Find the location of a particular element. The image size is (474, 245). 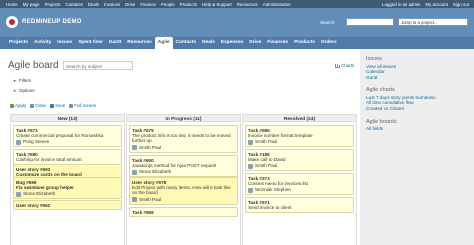

column-header-in-progress: In Progress (11) is located at coordinates (183, 118).